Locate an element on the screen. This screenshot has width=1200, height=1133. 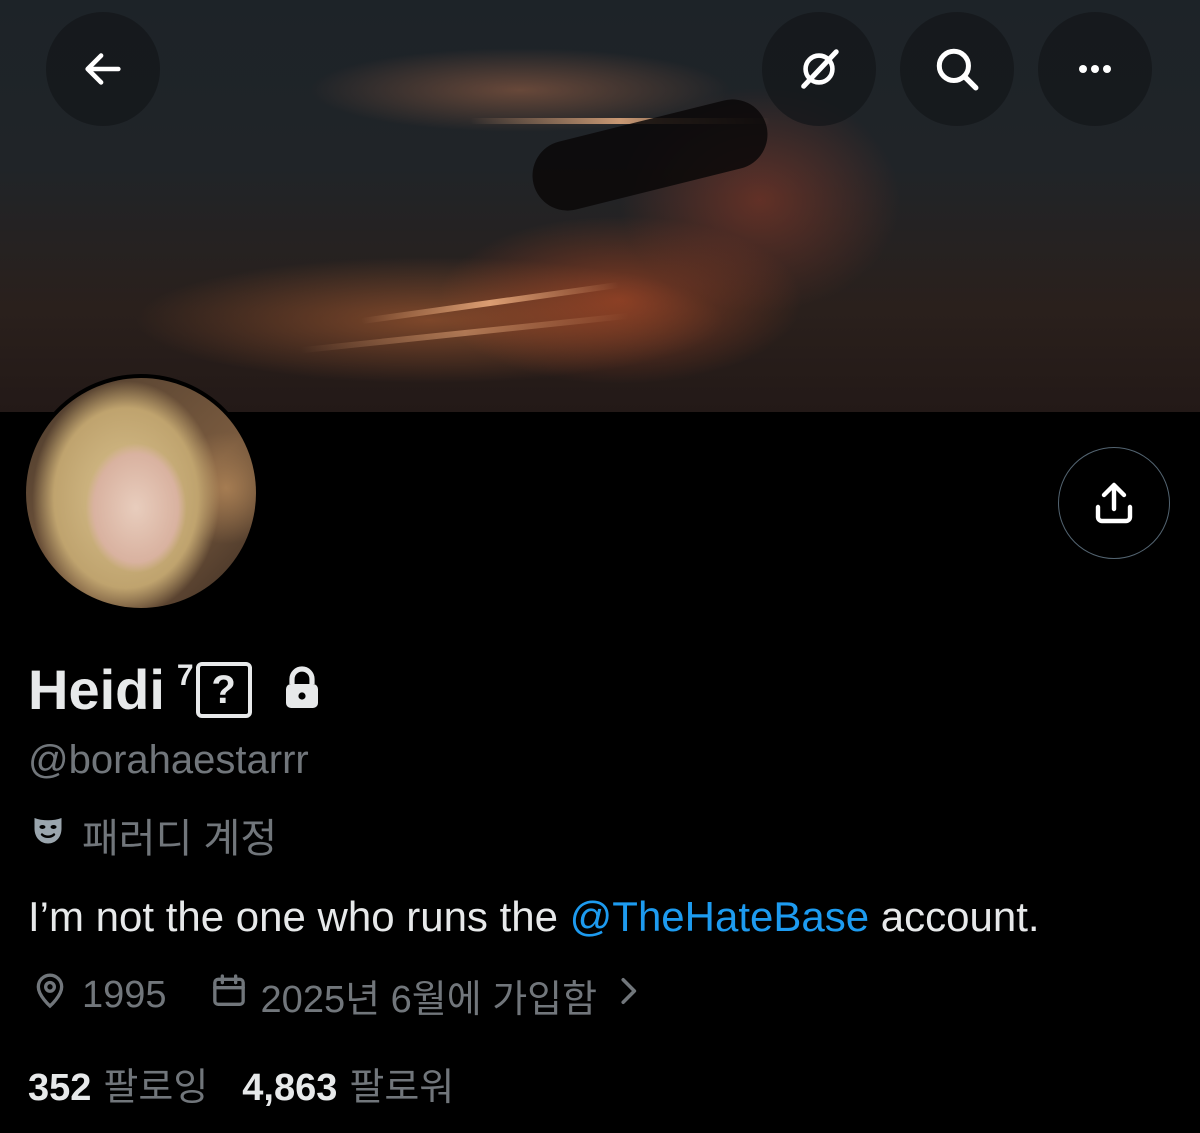
avatar-image is located at coordinates (141, 493).